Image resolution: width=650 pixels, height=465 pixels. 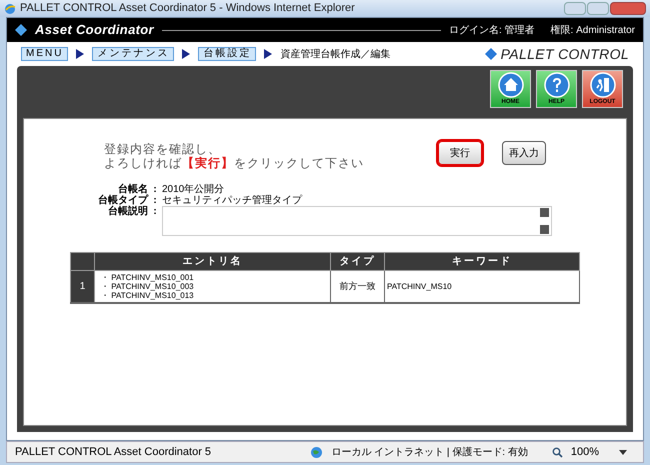 I want to click on breadcrumb-link: MENU, so click(x=44, y=54).